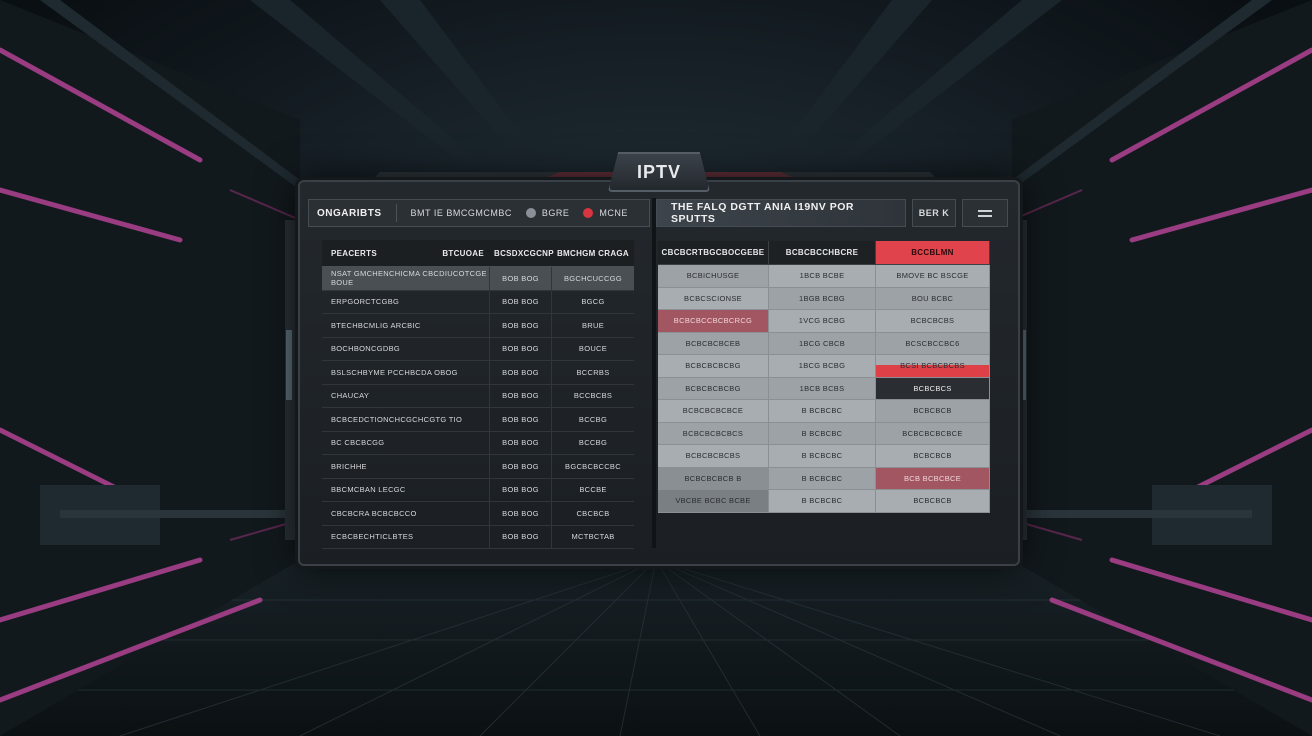 The height and width of the screenshot is (736, 1312). Describe the element at coordinates (593, 419) in the screenshot. I see `table-cell: BCCBG` at that location.